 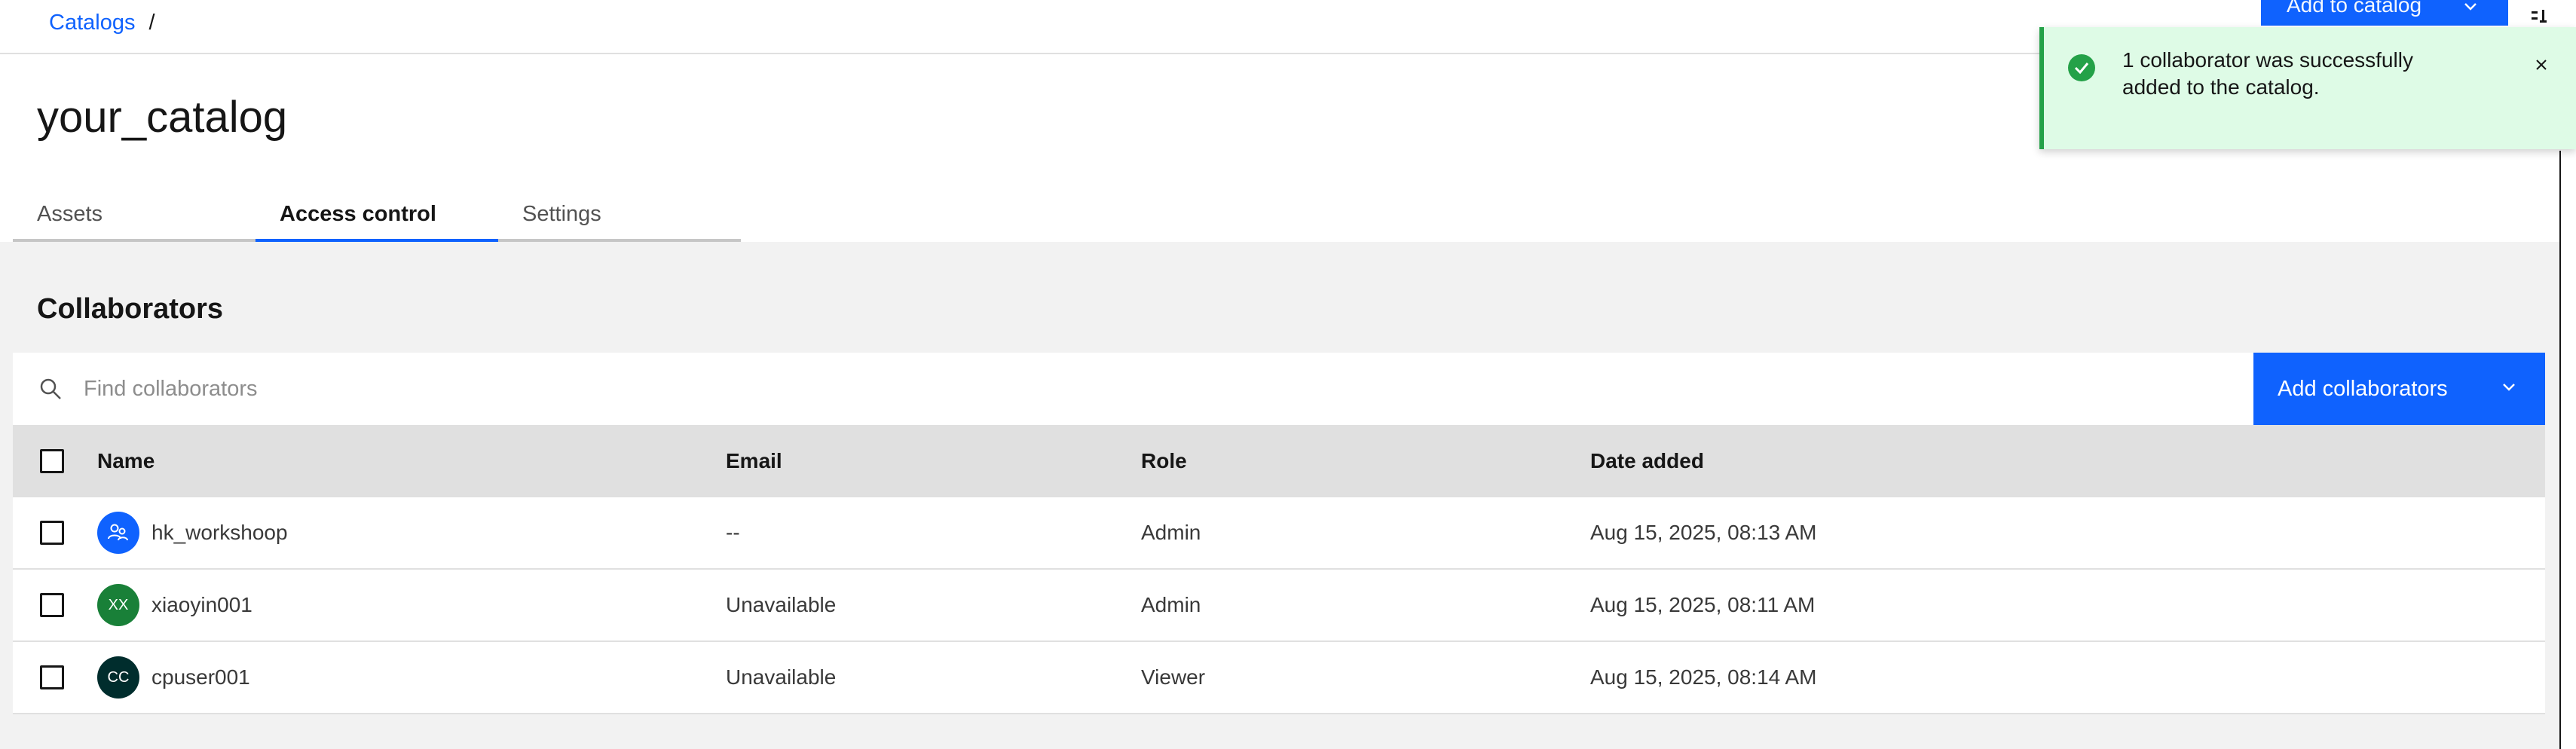 I want to click on find-collaborators-input, so click(x=1165, y=389).